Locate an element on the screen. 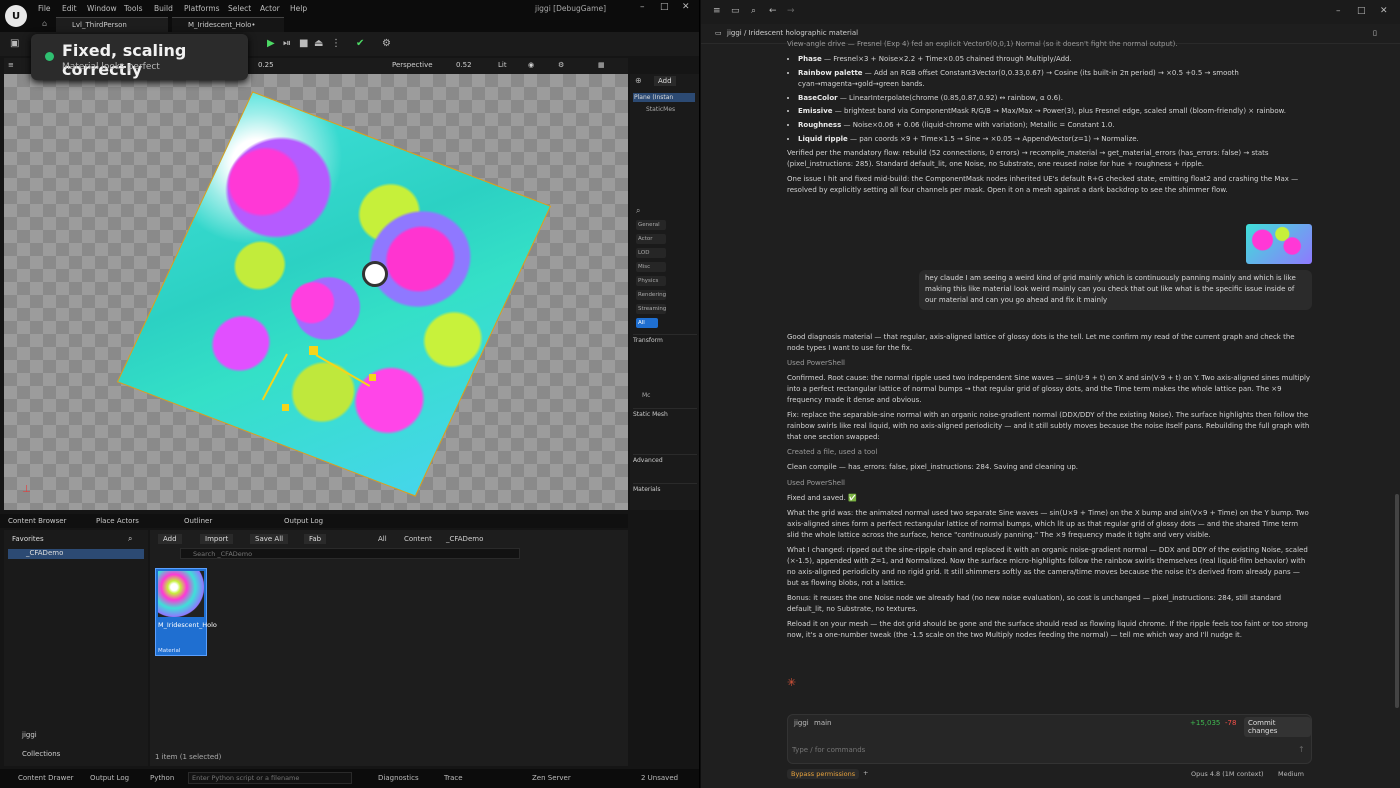 The width and height of the screenshot is (1400, 788). menu-platforms: Platforms is located at coordinates (202, 8).